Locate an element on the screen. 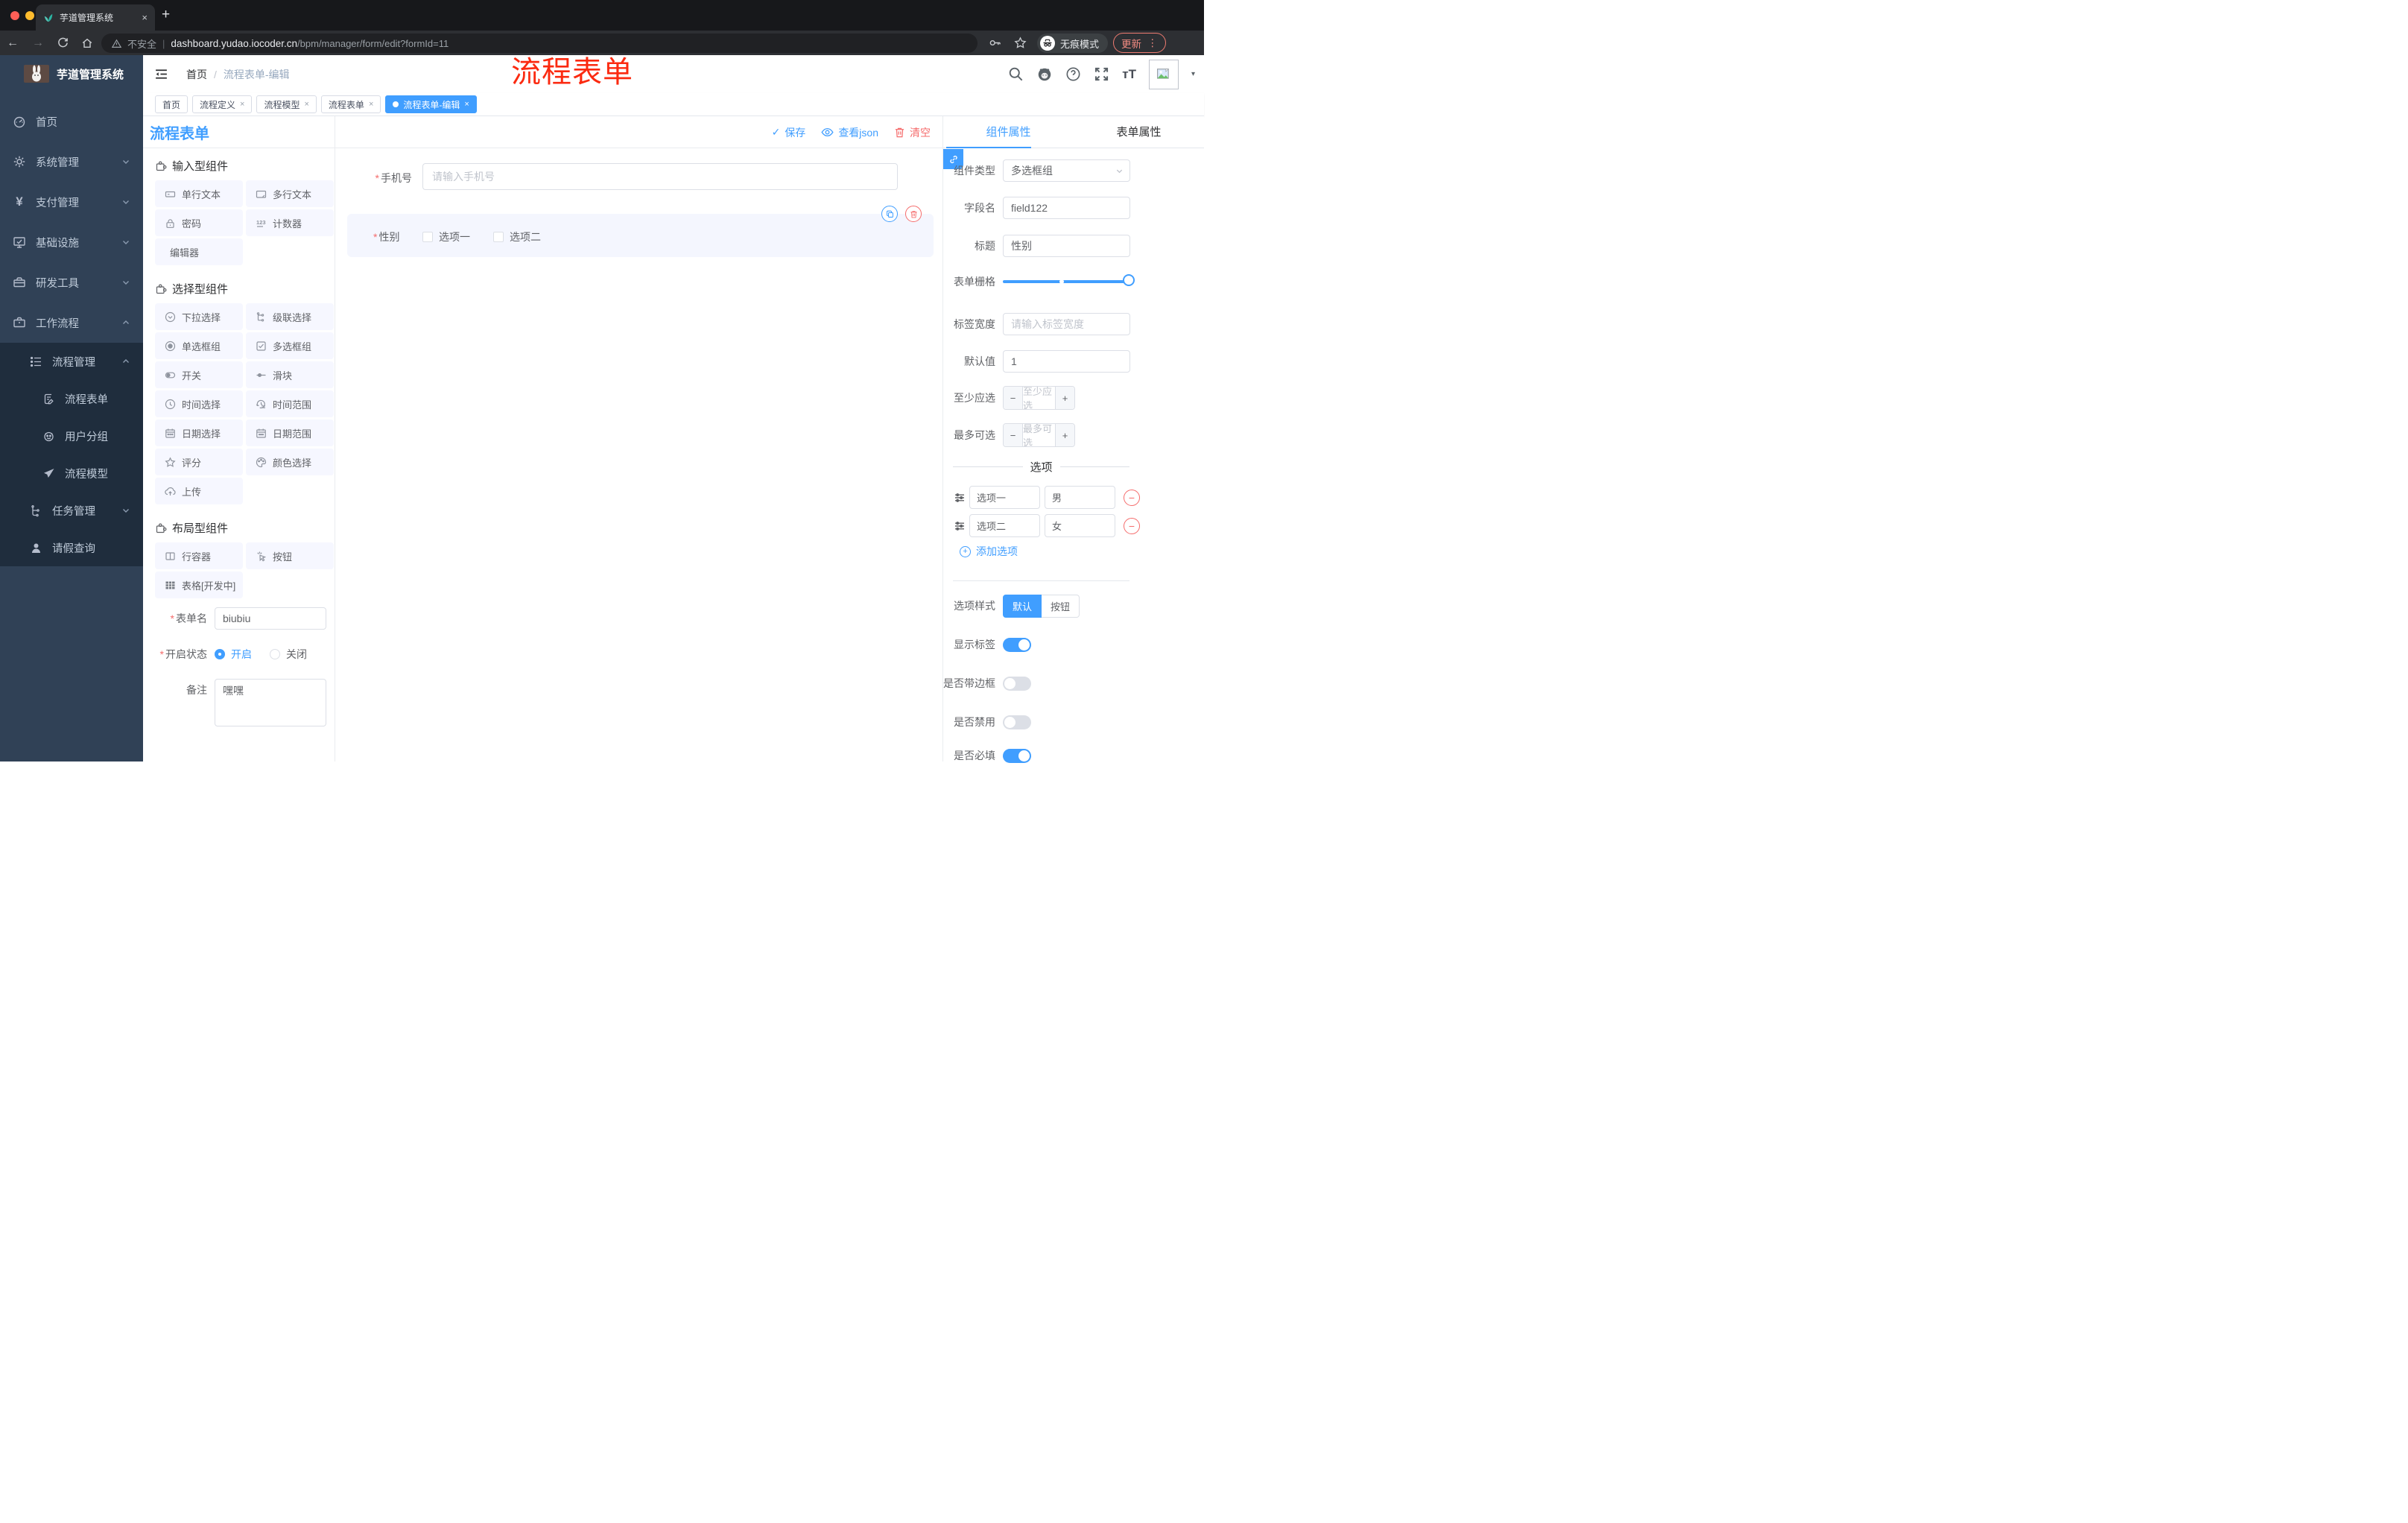 This screenshot has width=2408, height=1523. browser-tab: 芋道管理系统 × is located at coordinates (95, 17).